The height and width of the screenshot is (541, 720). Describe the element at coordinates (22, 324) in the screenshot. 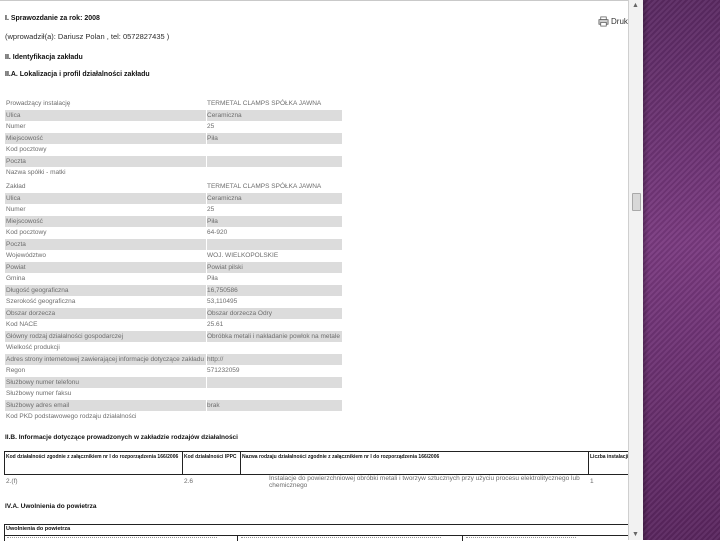

I see `field-label: Kod NACE` at that location.